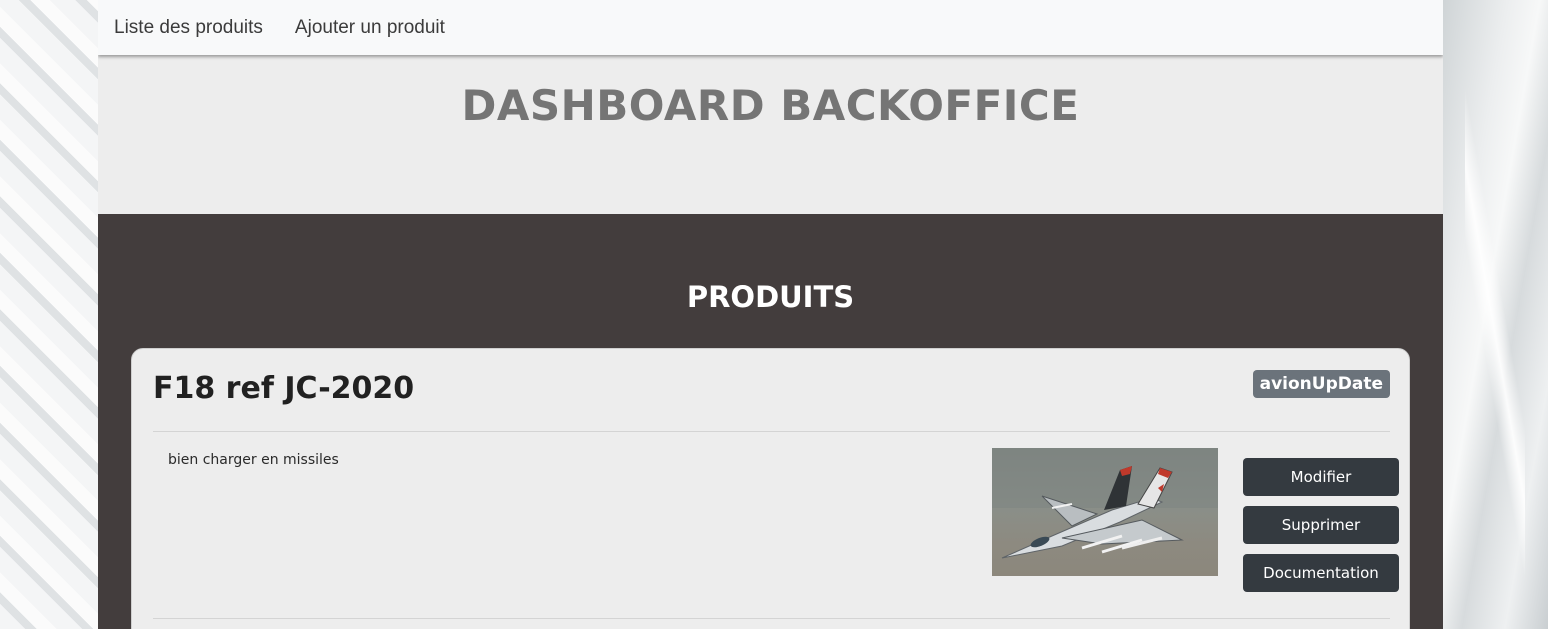 The width and height of the screenshot is (1548, 629). I want to click on product-title: F18 ref JC-2020, so click(284, 388).